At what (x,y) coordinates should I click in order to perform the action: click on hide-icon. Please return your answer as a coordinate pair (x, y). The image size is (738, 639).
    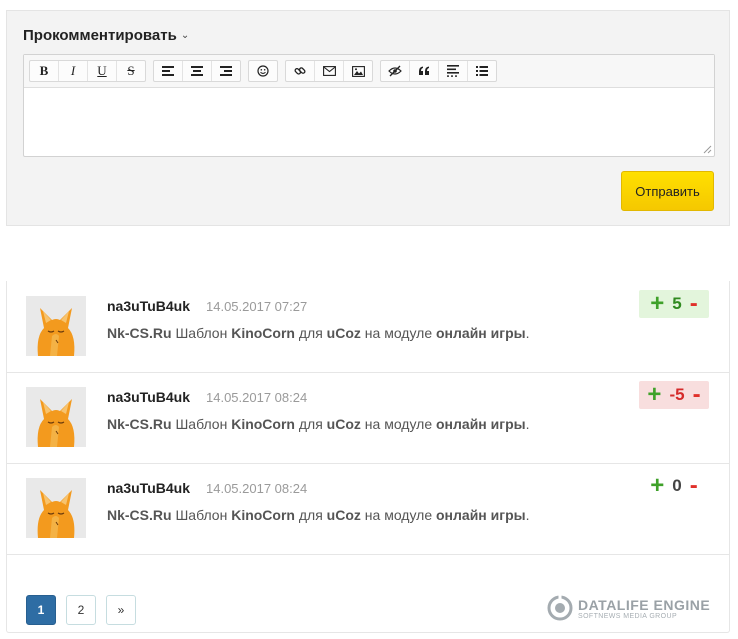
    Looking at the image, I should click on (395, 71).